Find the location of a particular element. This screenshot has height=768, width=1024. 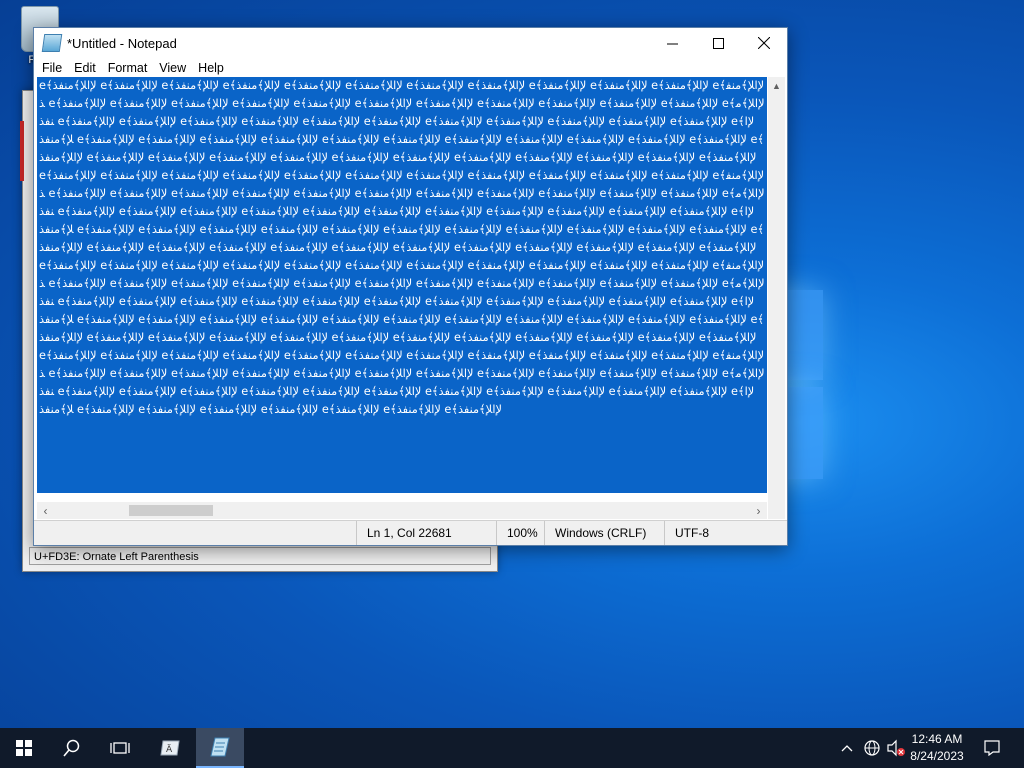

maximize-button is located at coordinates (718, 43).